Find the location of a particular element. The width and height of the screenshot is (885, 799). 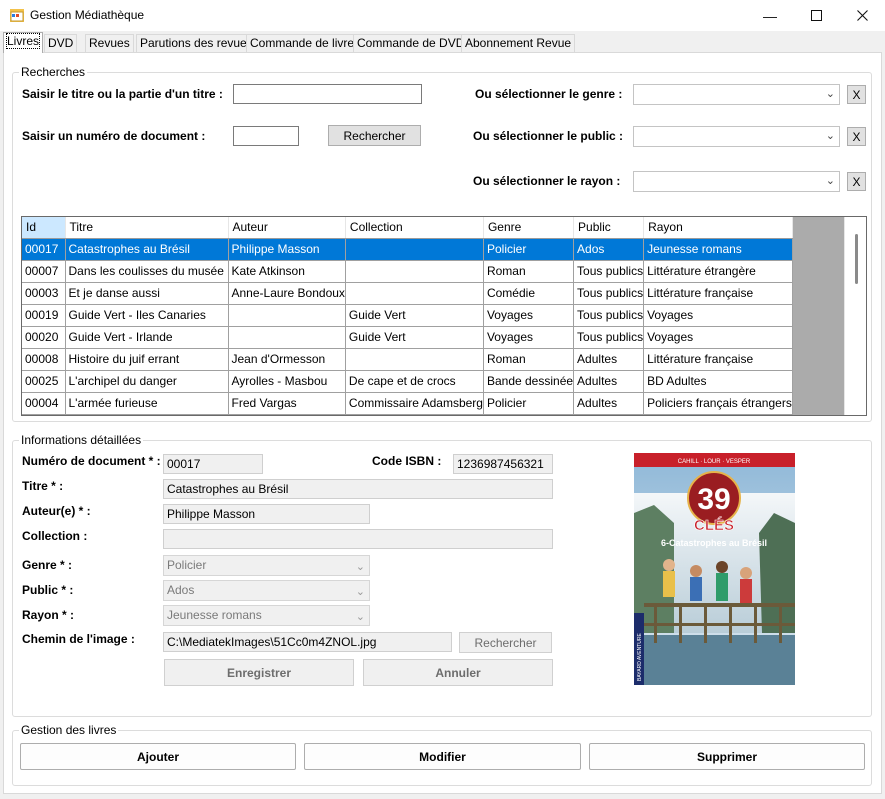

clear-public-button: X is located at coordinates (856, 136).